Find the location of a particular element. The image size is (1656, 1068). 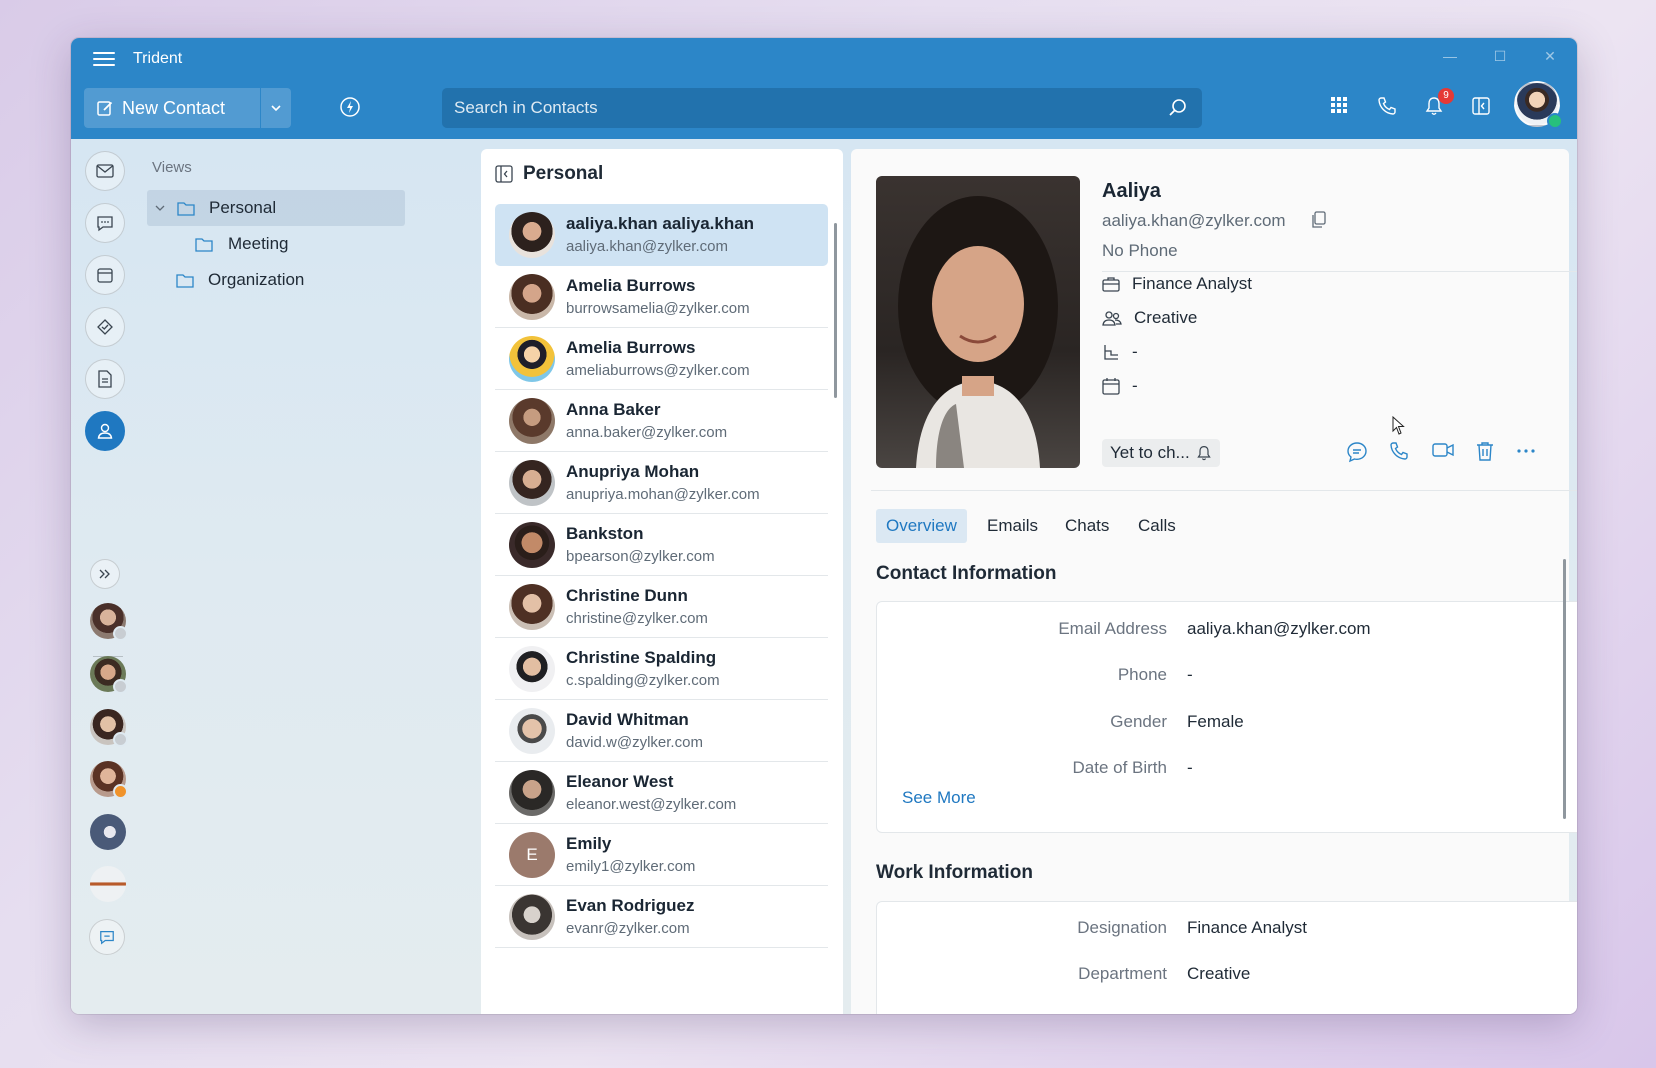

panel-toggle-icon is located at coordinates (1481, 108).